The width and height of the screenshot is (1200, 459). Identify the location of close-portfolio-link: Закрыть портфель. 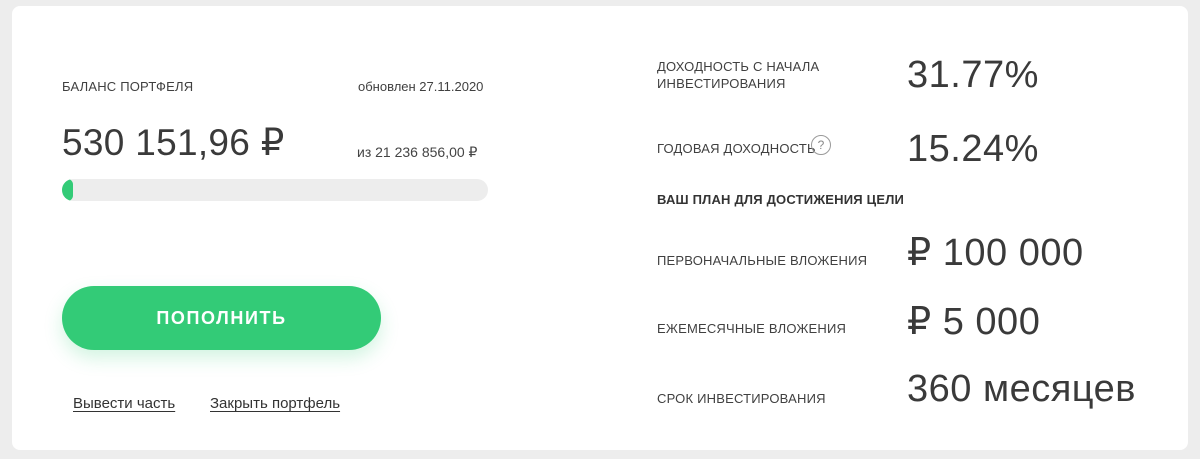
(275, 403).